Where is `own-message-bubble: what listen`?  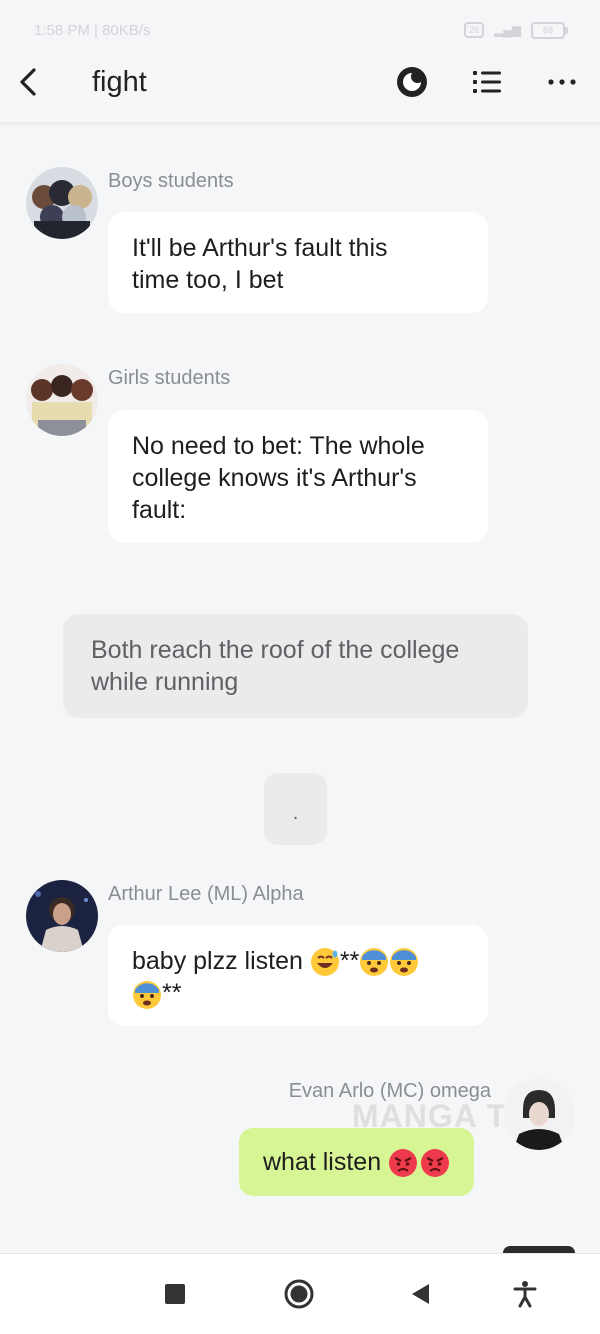
own-message-bubble: what listen is located at coordinates (357, 1162).